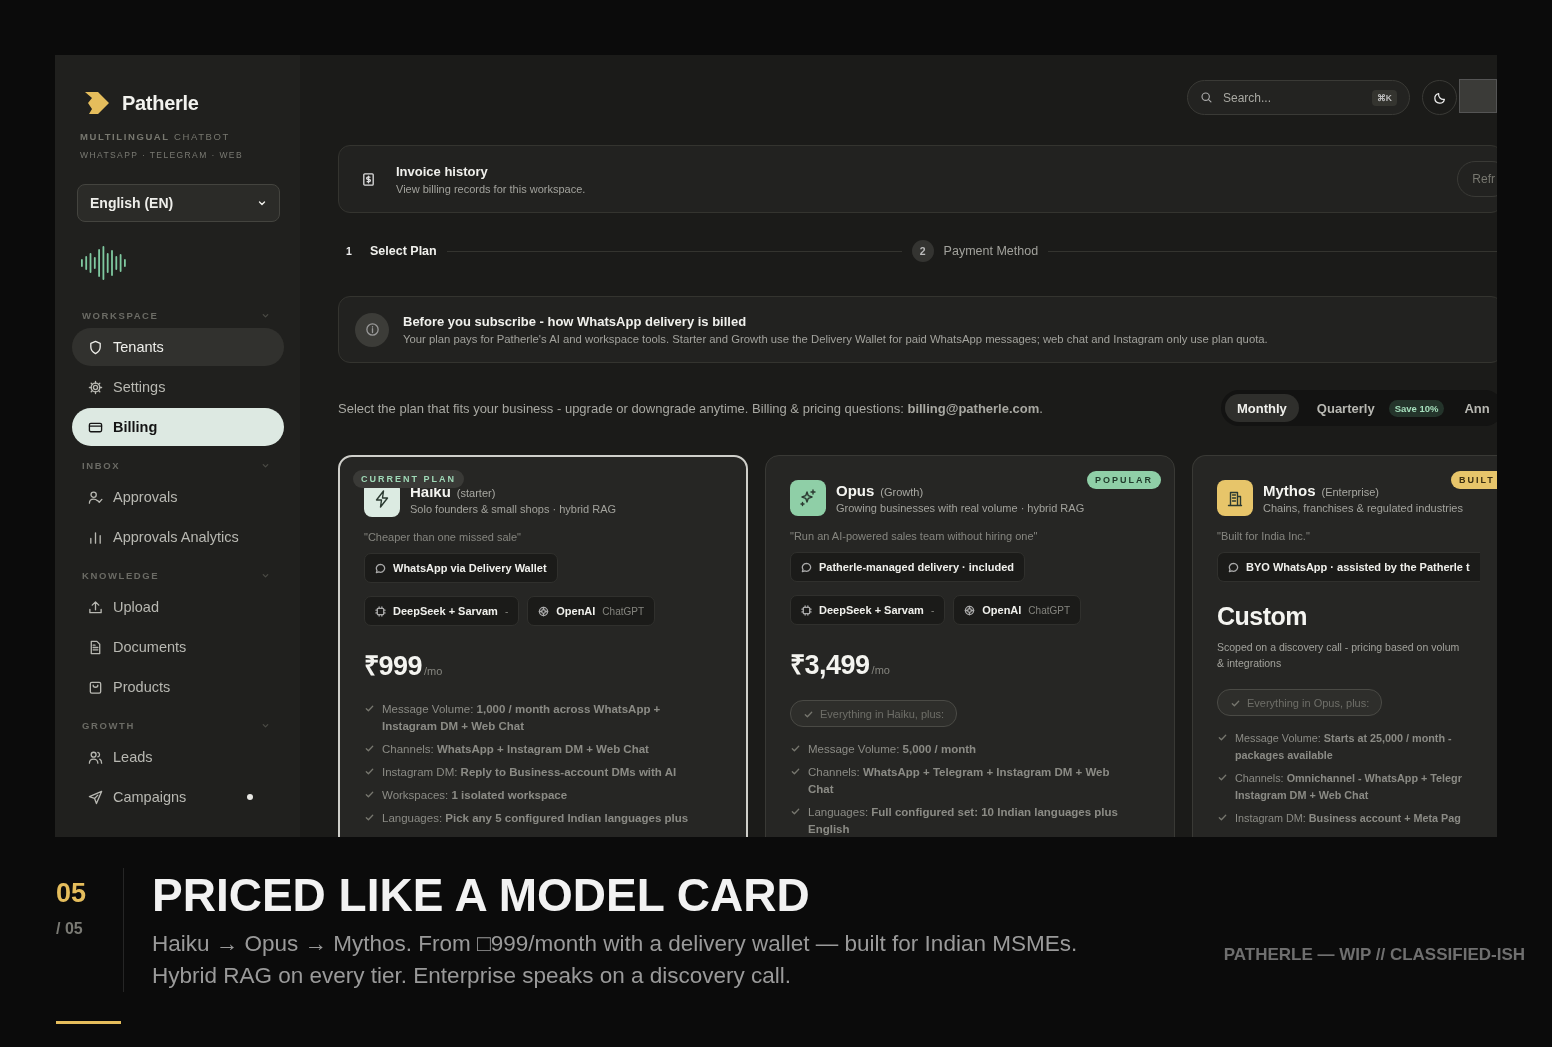 This screenshot has height=1047, width=1552. I want to click on plan-badge: BUILT, so click(1474, 480).